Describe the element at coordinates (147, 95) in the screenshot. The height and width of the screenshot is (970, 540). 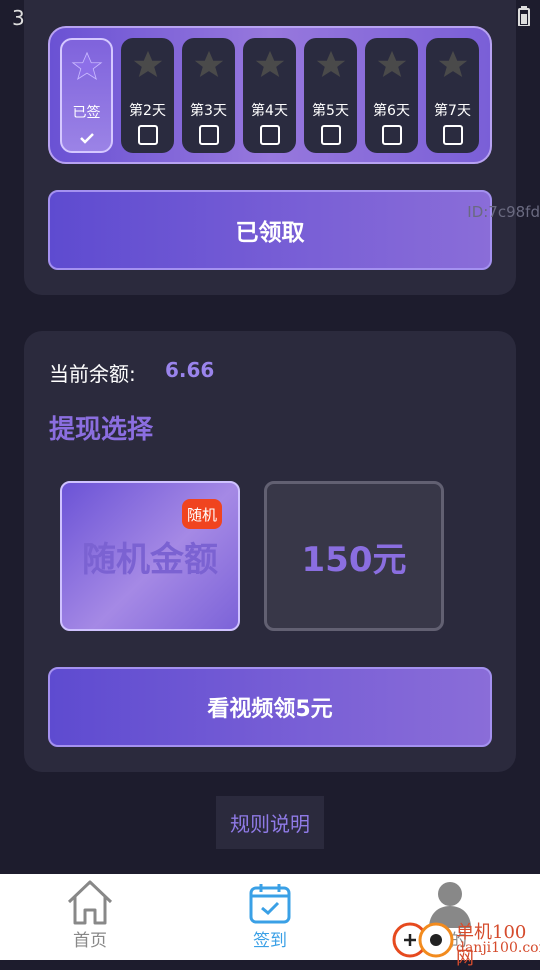
I see `day-item-2: 第2天` at that location.